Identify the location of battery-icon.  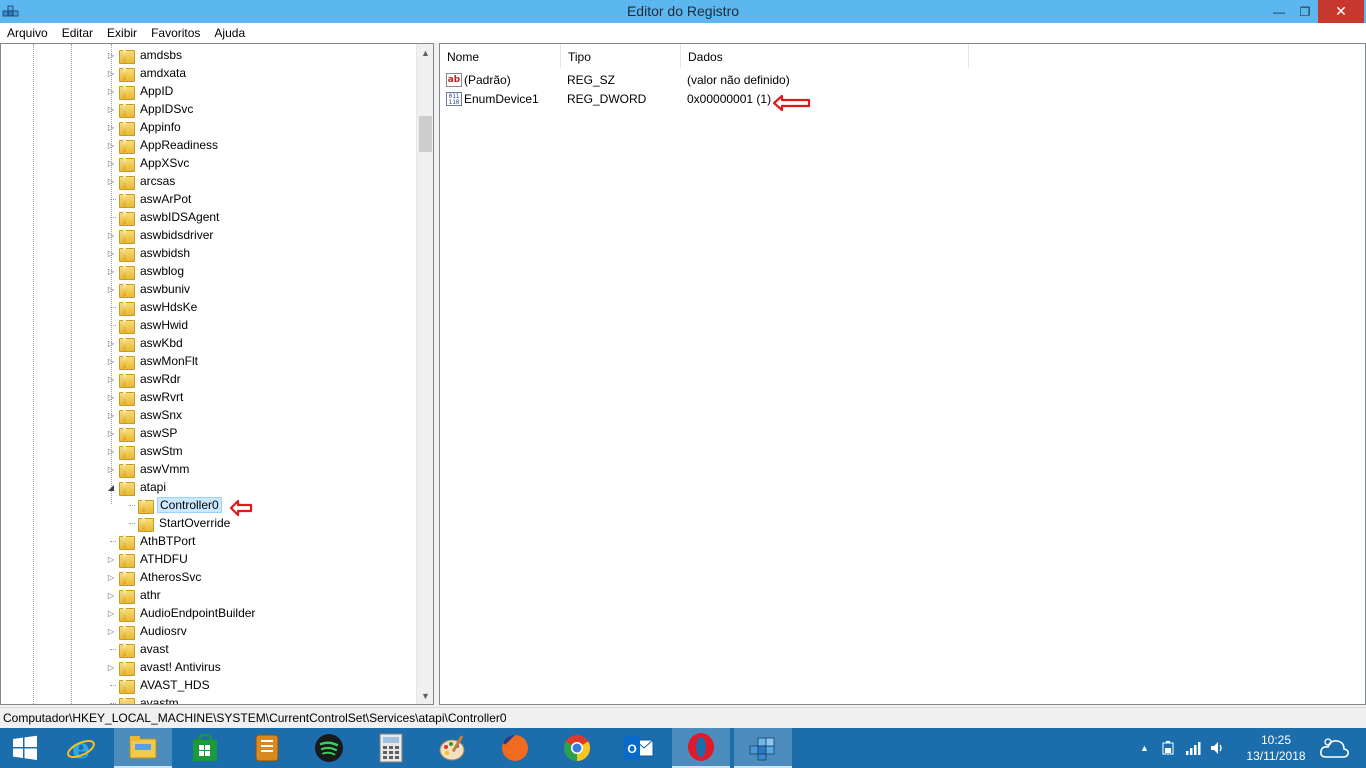
(1169, 748).